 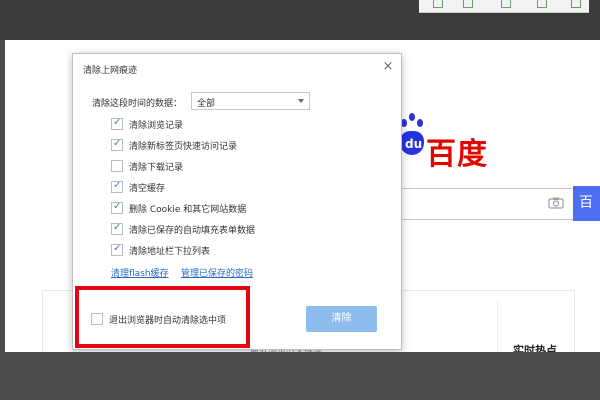 I want to click on option-label: 清除浏览记录, so click(x=156, y=126).